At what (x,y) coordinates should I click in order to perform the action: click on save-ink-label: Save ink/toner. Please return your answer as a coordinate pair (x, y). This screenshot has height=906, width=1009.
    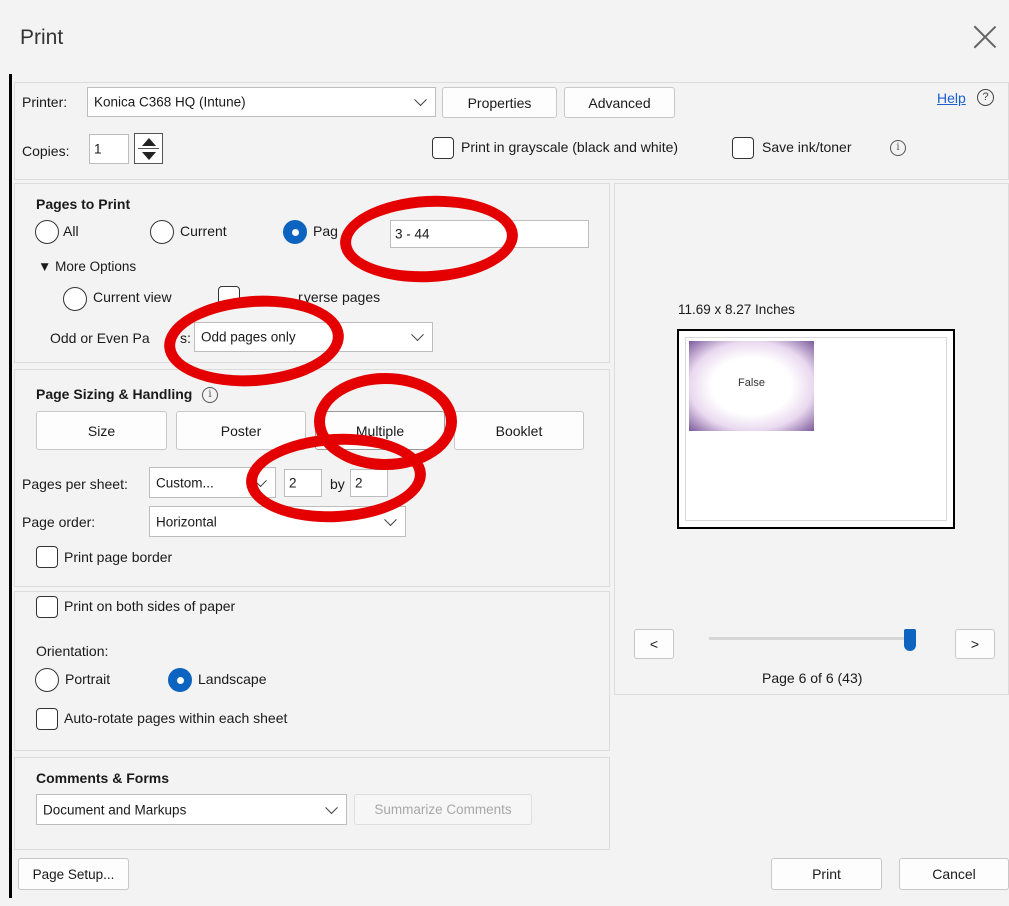
    Looking at the image, I should click on (807, 147).